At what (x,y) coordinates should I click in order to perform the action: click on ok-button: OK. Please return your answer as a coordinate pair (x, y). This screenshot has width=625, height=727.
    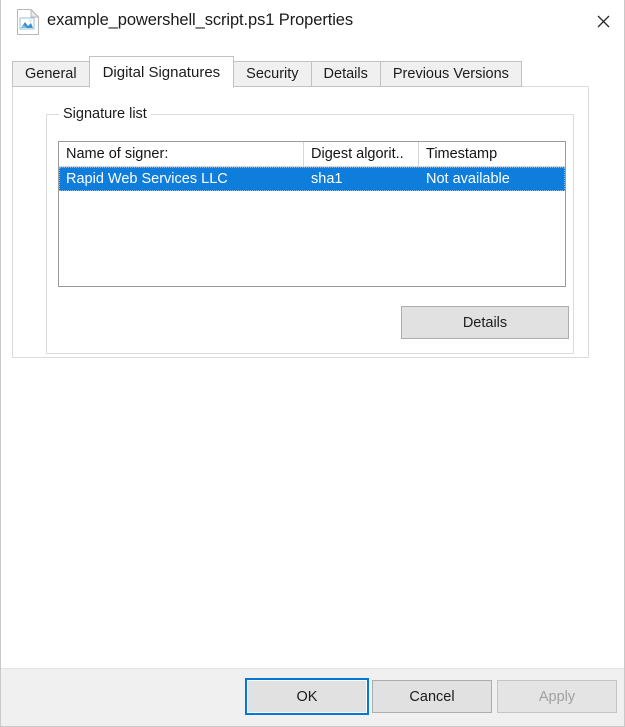
    Looking at the image, I should click on (307, 696).